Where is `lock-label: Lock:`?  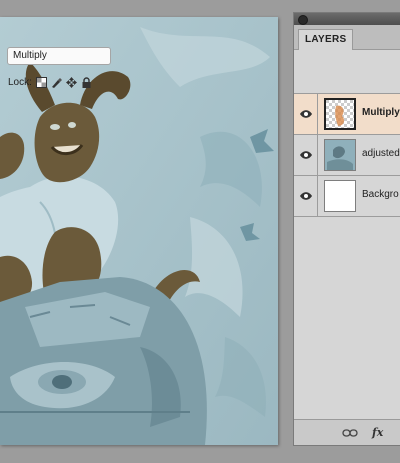 lock-label: Lock: is located at coordinates (20, 82).